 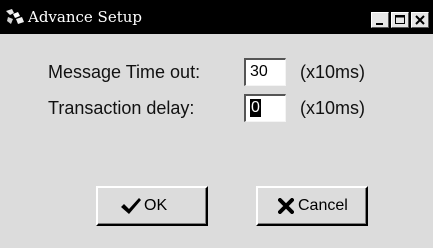 What do you see at coordinates (15, 17) in the screenshot?
I see `app-icon` at bounding box center [15, 17].